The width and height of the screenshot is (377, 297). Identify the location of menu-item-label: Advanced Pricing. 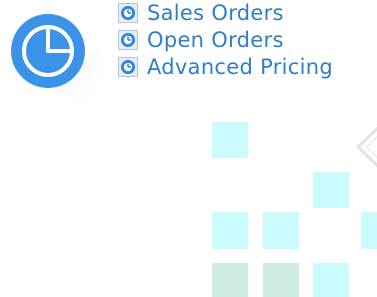
(240, 67).